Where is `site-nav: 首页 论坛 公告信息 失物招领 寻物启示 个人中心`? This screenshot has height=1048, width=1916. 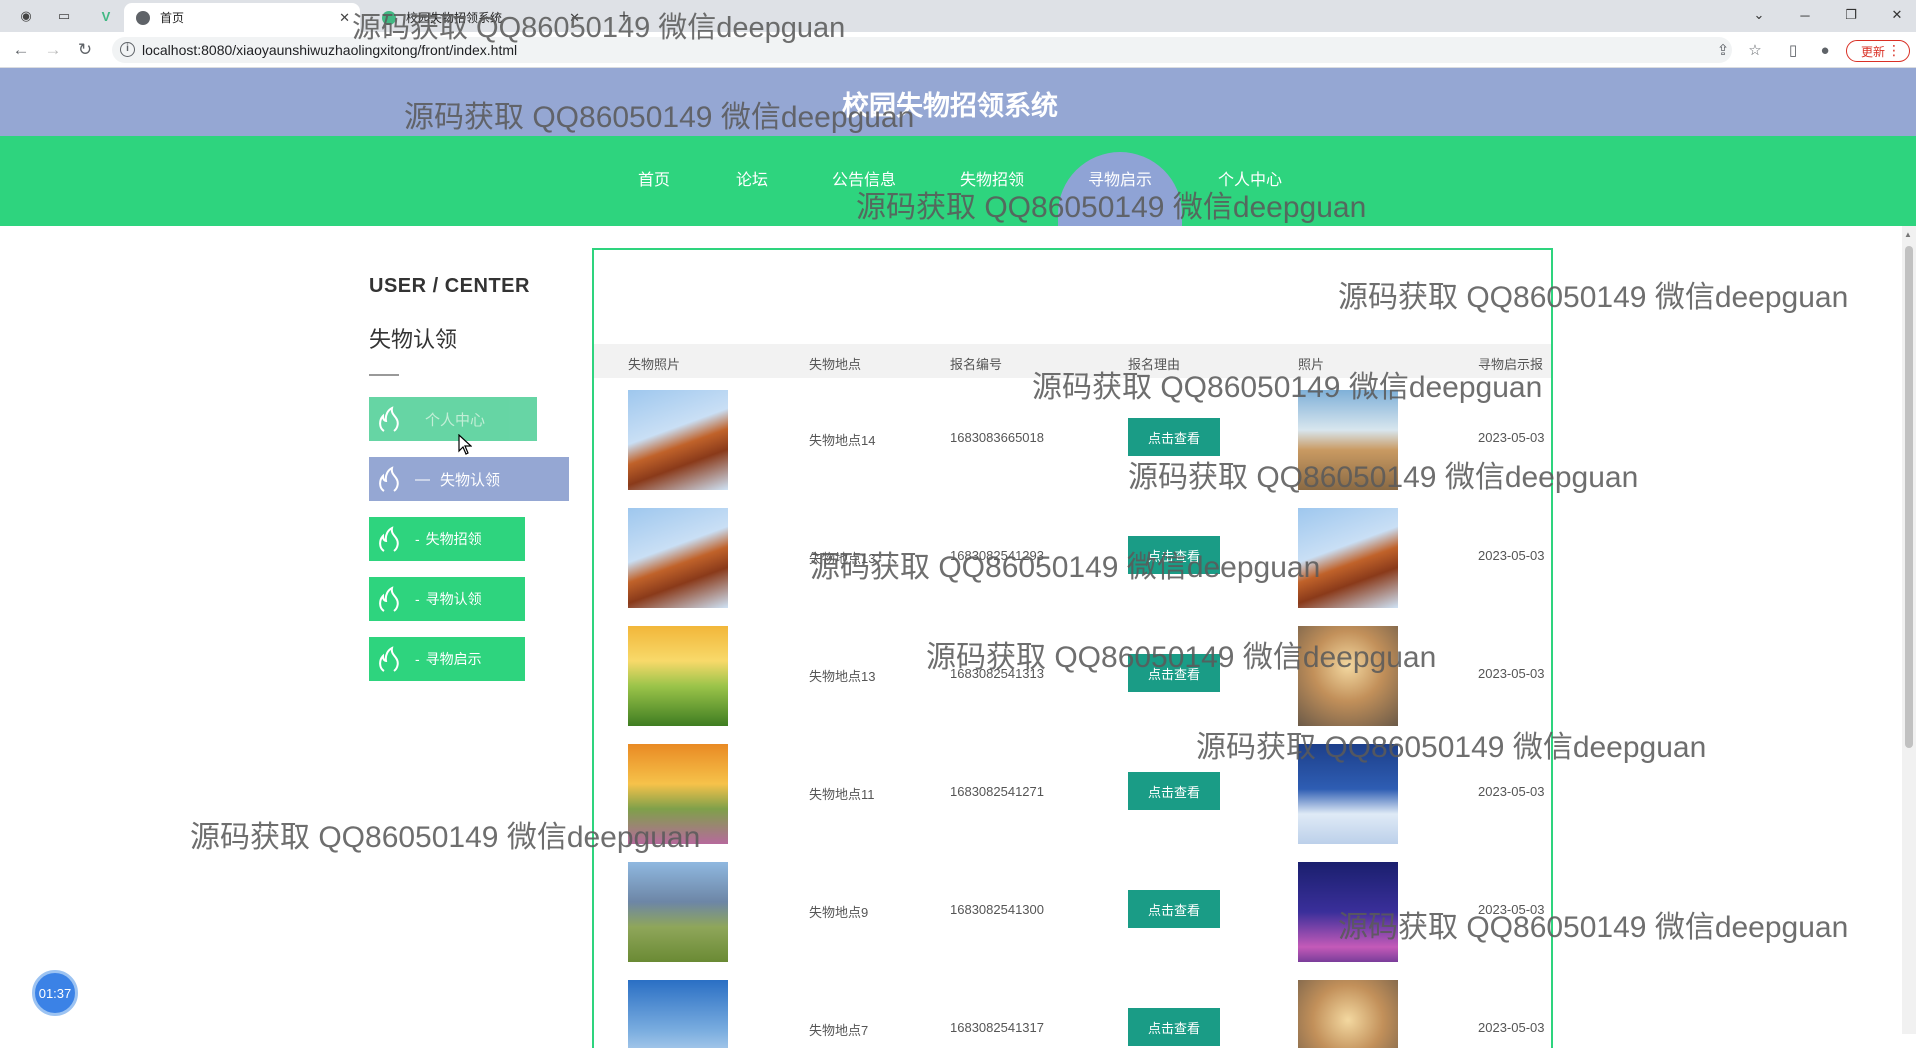 site-nav: 首页 论坛 公告信息 失物招领 寻物启示 个人中心 is located at coordinates (958, 181).